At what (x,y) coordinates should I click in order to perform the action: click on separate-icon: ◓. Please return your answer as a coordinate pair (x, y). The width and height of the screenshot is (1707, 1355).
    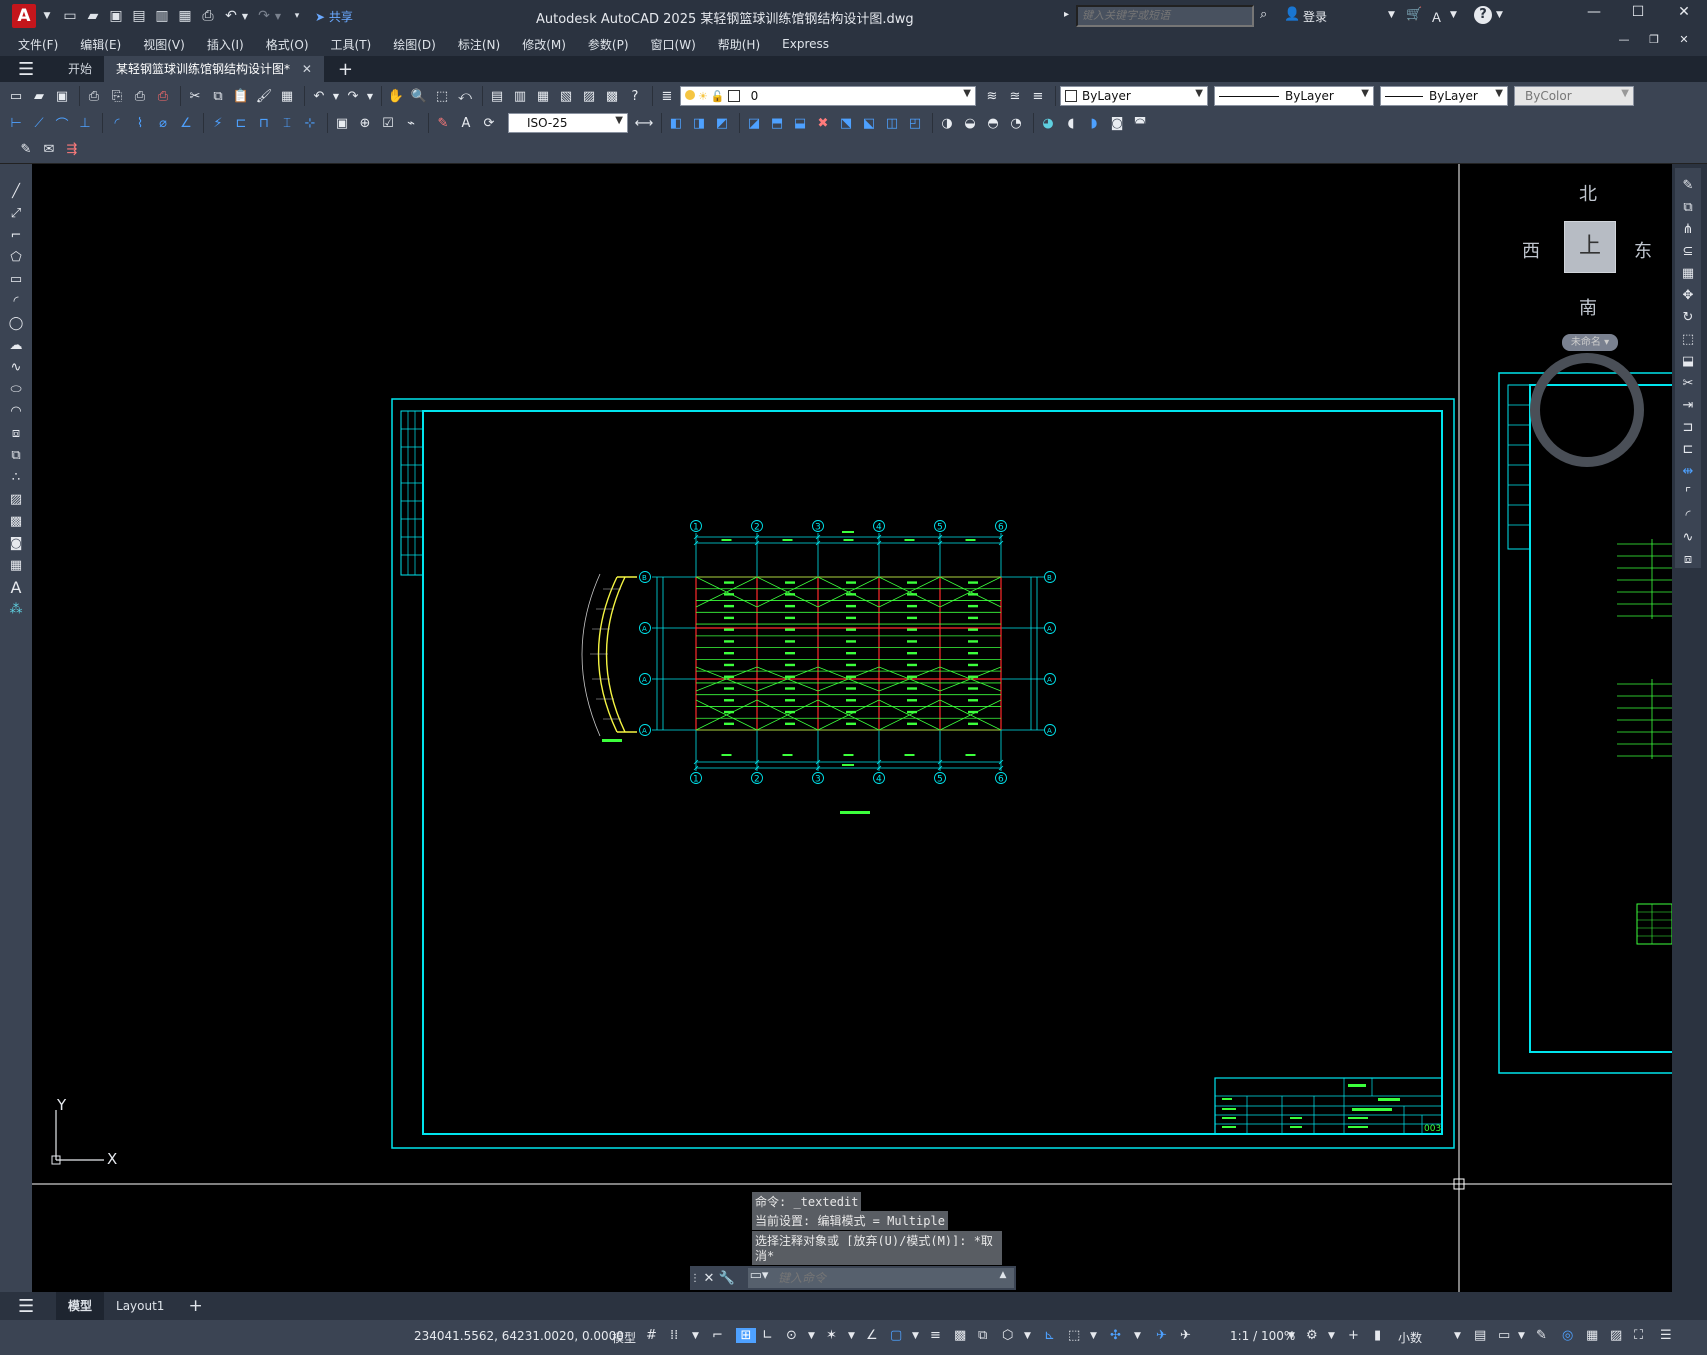
    Looking at the image, I should click on (993, 123).